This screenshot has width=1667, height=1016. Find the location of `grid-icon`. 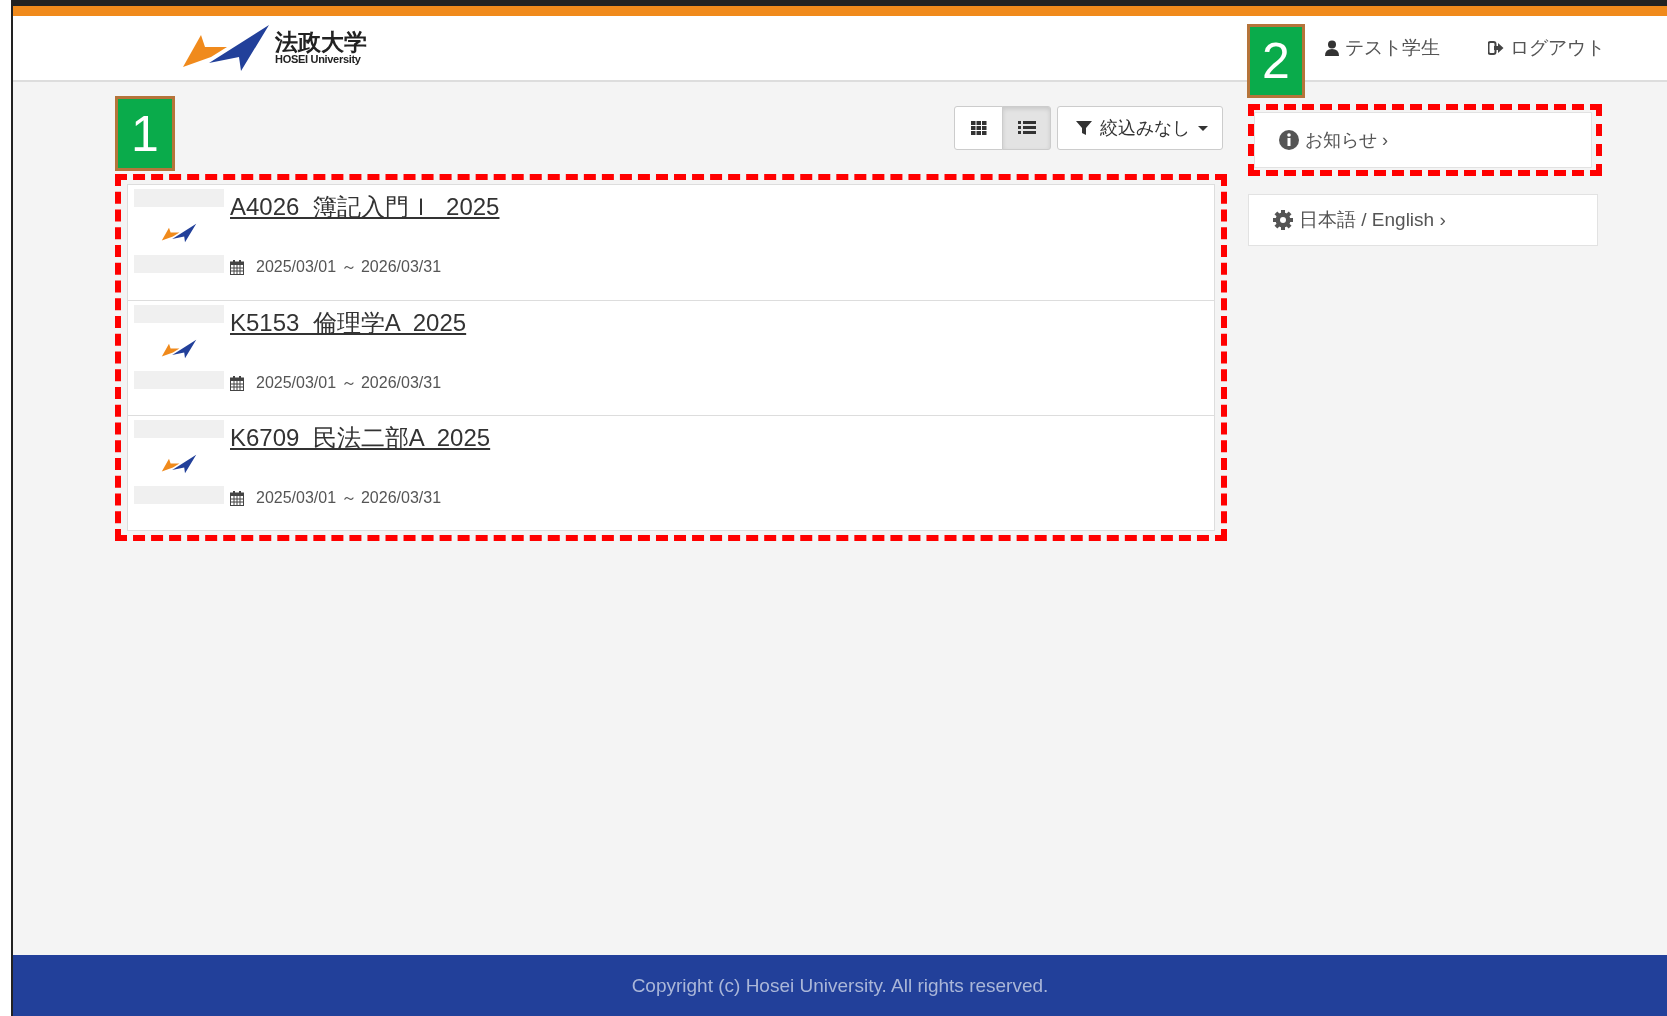

grid-icon is located at coordinates (978, 128).